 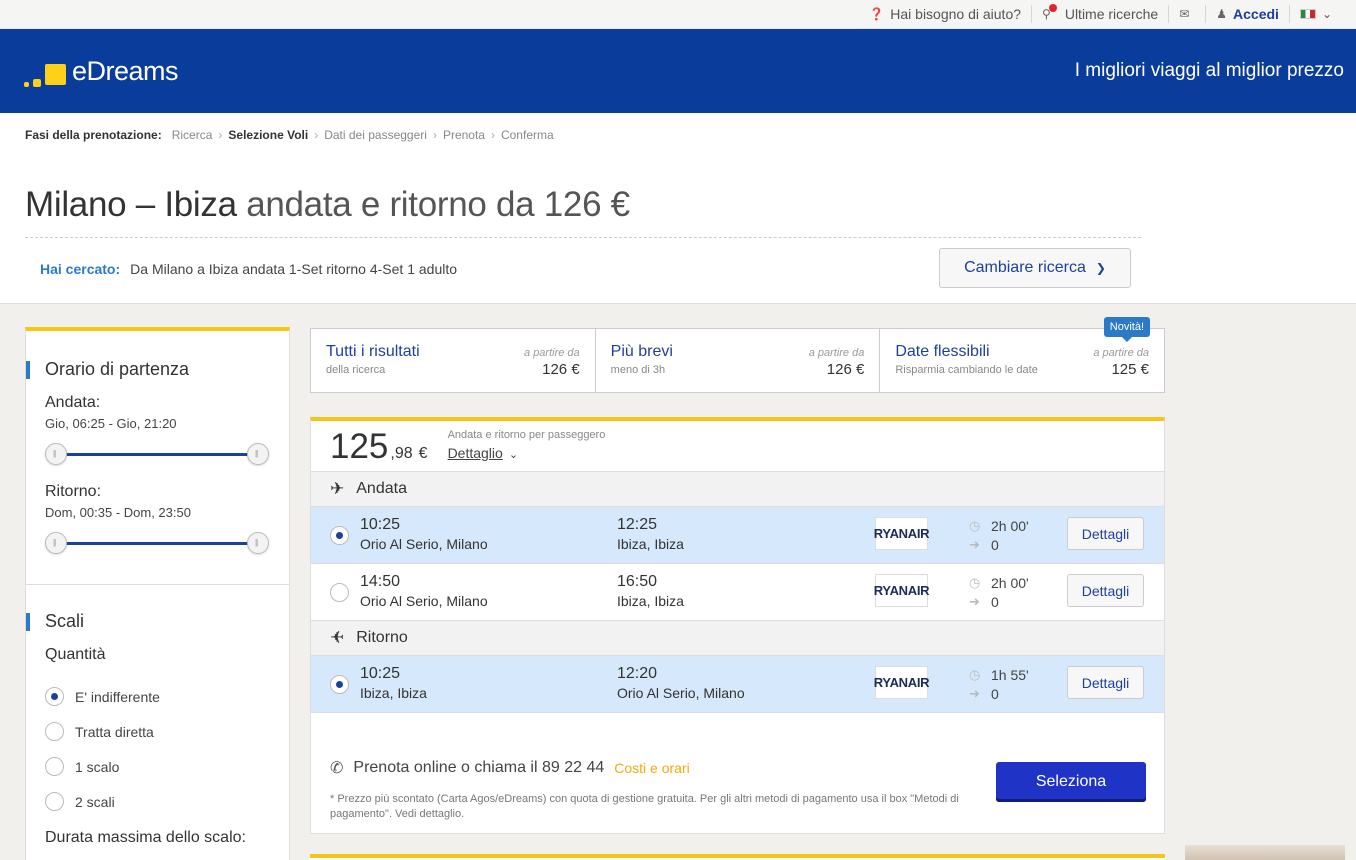 What do you see at coordinates (956, 14) in the screenshot?
I see `help-label: Hai bisogno di aiuto?` at bounding box center [956, 14].